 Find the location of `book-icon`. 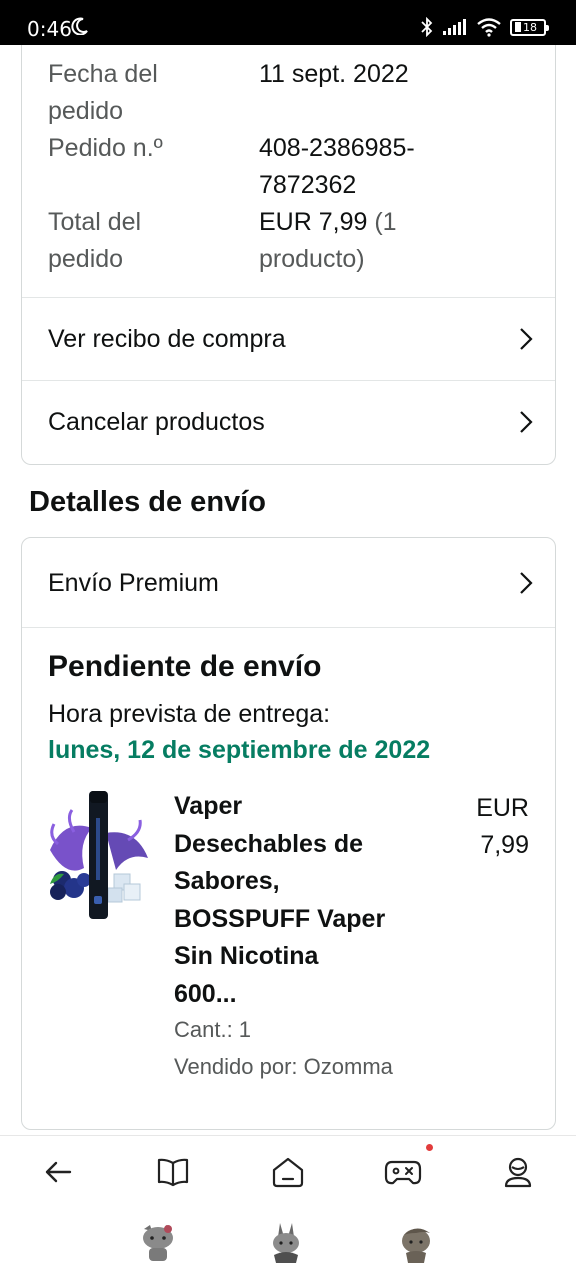

book-icon is located at coordinates (173, 1172).